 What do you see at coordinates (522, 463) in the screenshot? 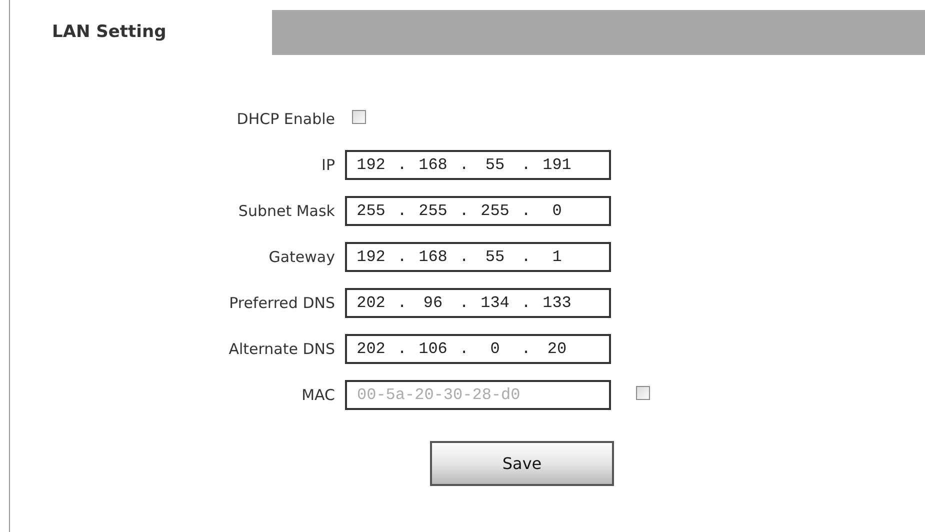
I see `save-button: Save` at bounding box center [522, 463].